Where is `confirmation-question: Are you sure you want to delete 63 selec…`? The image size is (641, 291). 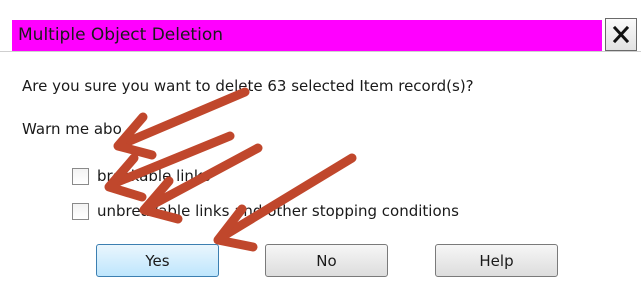
confirmation-question: Are you sure you want to delete 63 selec… is located at coordinates (248, 86).